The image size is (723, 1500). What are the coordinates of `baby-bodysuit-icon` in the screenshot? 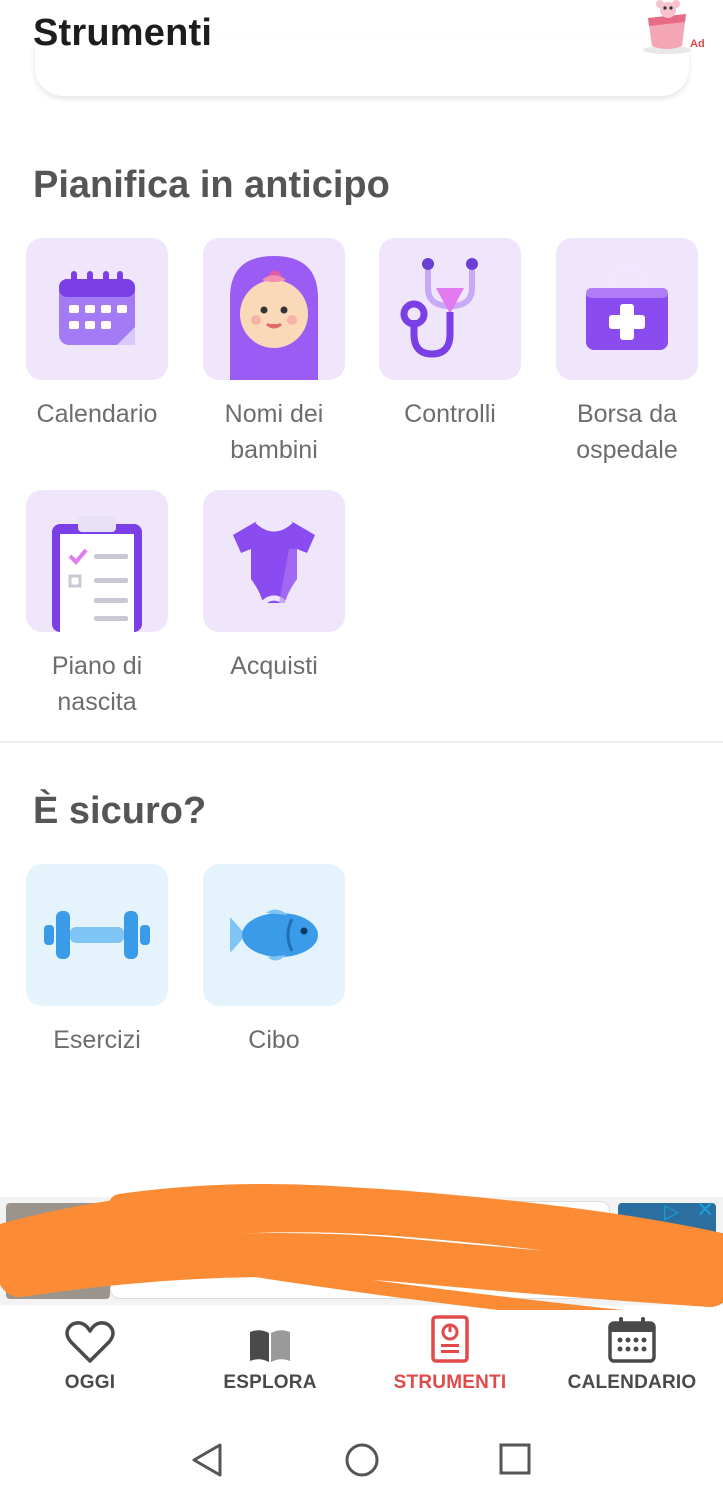 It's located at (274, 562).